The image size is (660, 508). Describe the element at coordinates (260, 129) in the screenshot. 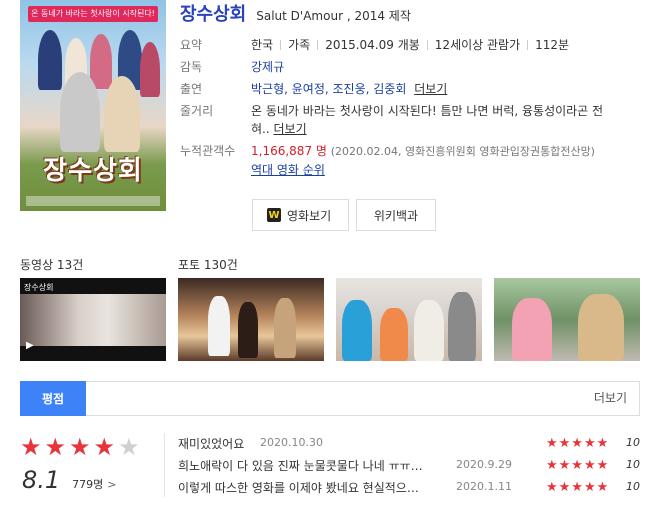

I see `plot-text-line2: 혀..` at that location.